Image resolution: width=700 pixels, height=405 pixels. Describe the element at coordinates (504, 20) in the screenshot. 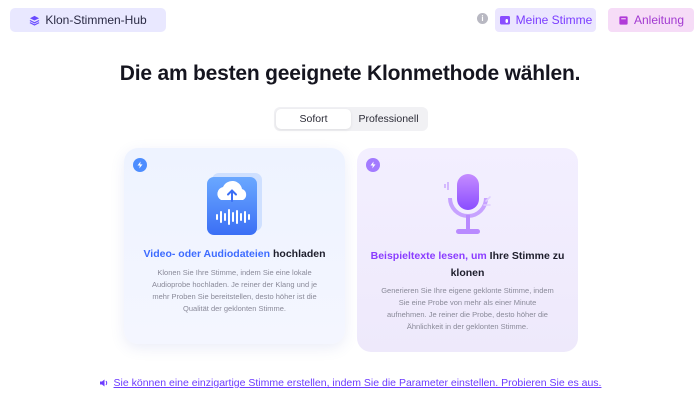

I see `voice-folder-icon` at that location.